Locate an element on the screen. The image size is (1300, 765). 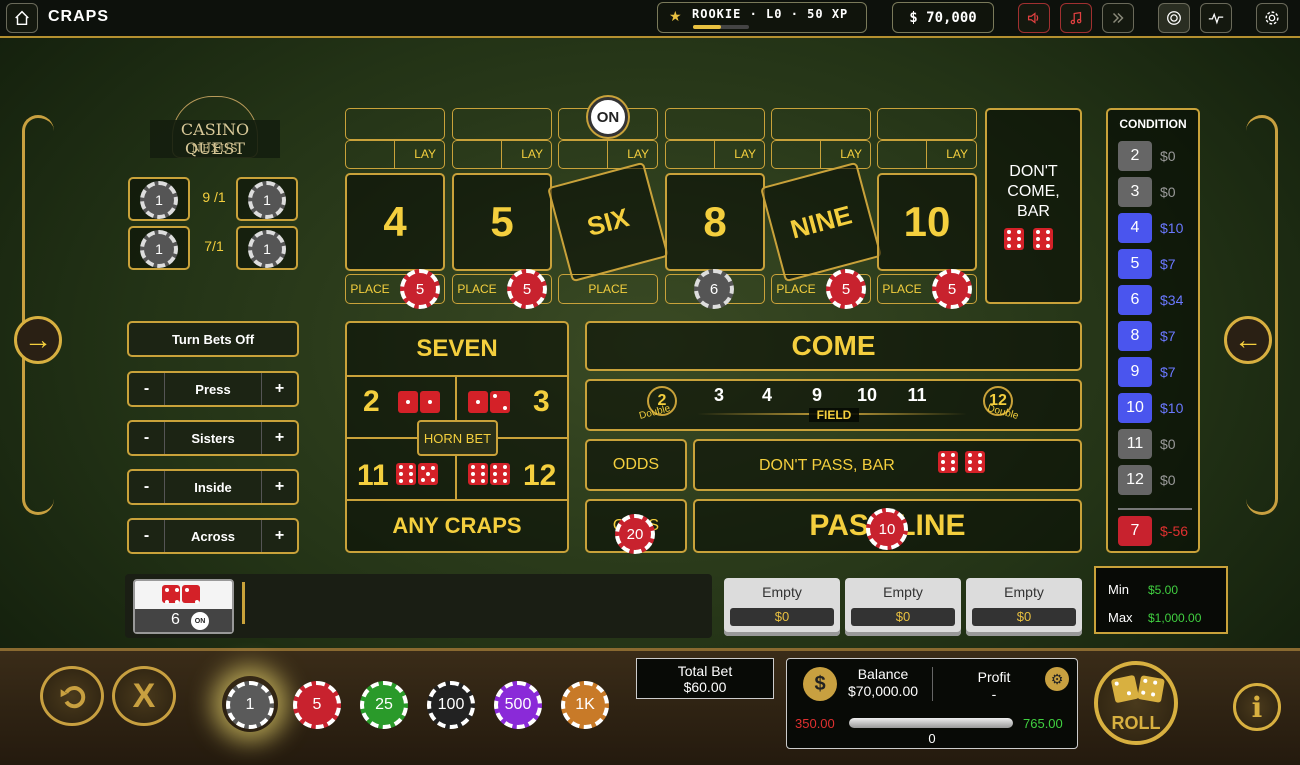
nav-prev-button: ← is located at coordinates (1248, 340).